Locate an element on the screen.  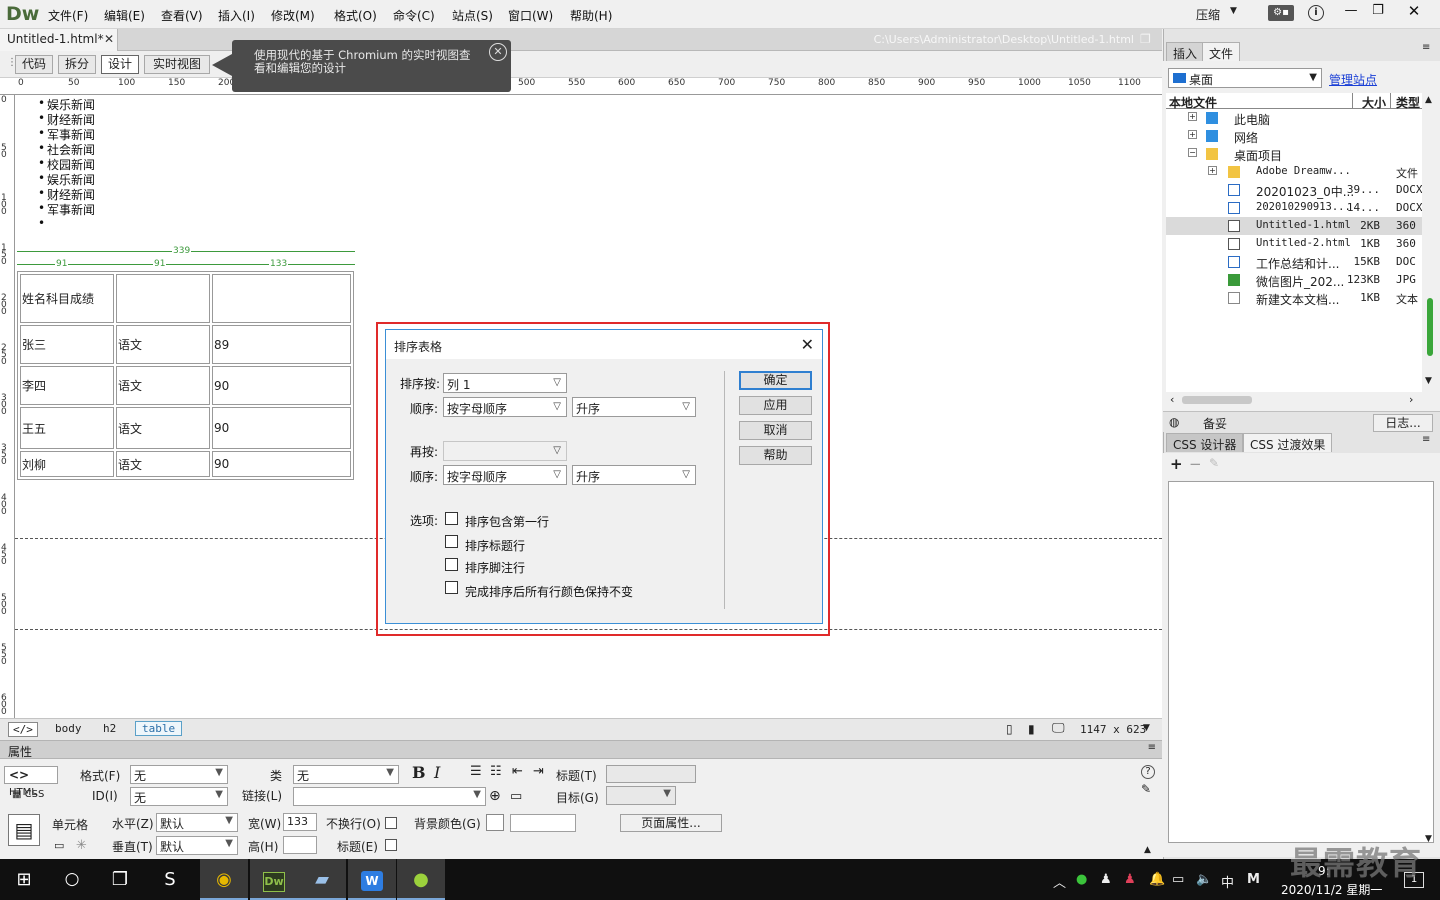
option-label: 排序包含第一行 is located at coordinates (507, 521).